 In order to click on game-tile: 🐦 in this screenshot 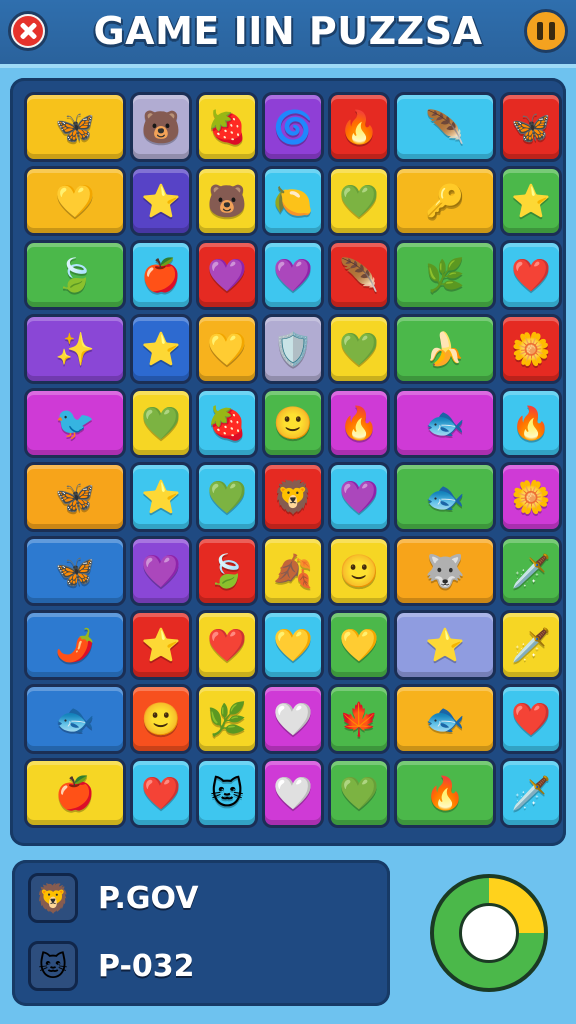, I will do `click(75, 423)`.